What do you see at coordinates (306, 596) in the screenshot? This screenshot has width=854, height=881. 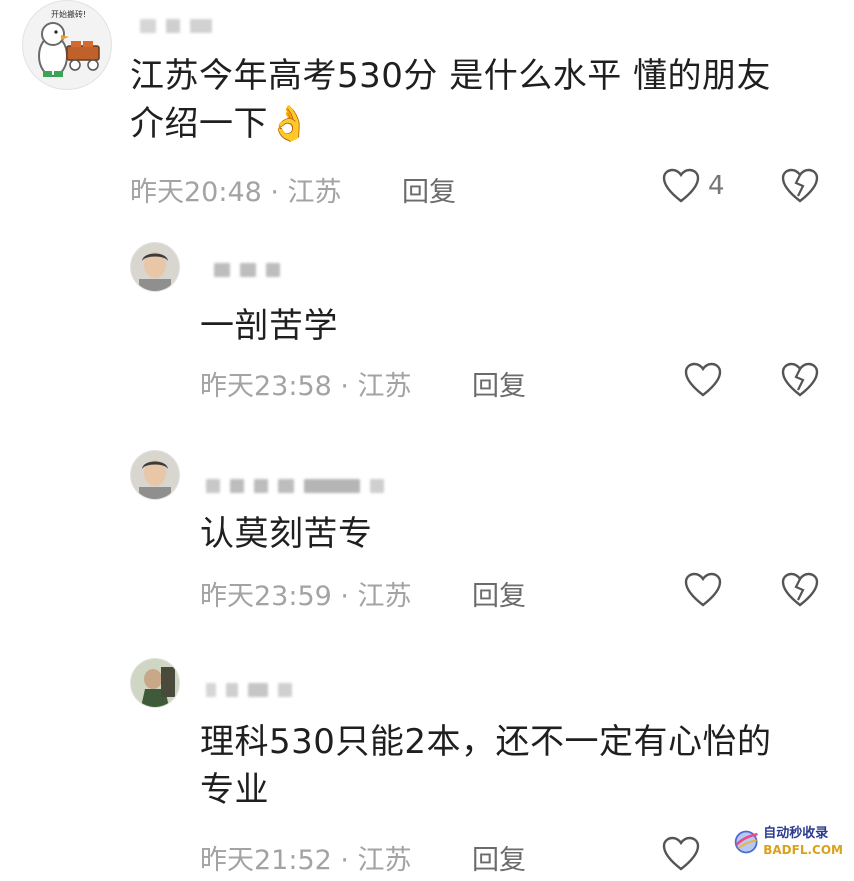 I see `comment-meta: 昨天23:59 · 江苏` at bounding box center [306, 596].